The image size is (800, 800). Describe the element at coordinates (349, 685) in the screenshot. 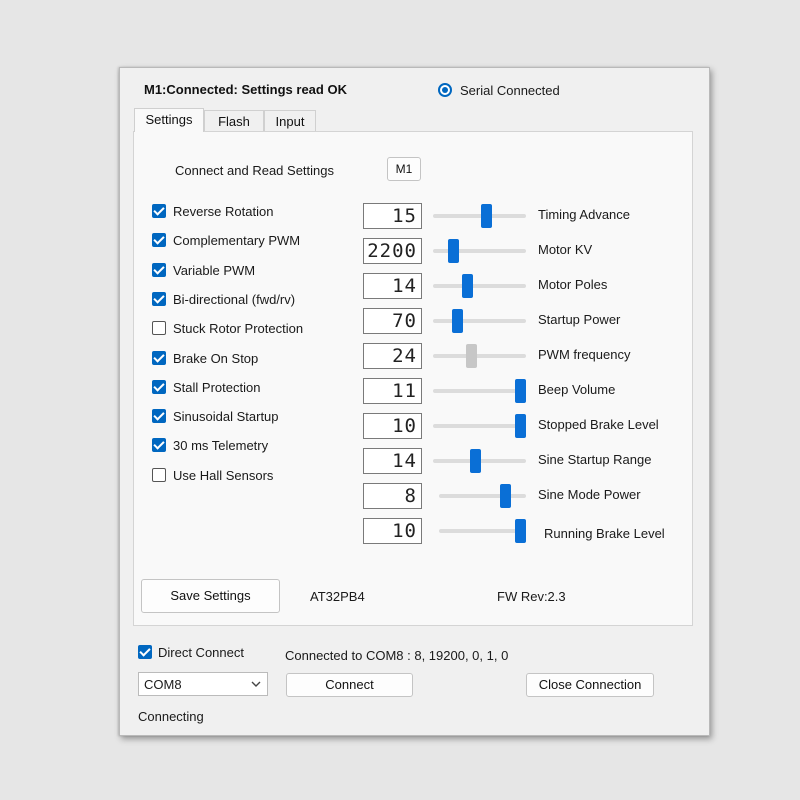

I see `connect-button: Connect` at that location.